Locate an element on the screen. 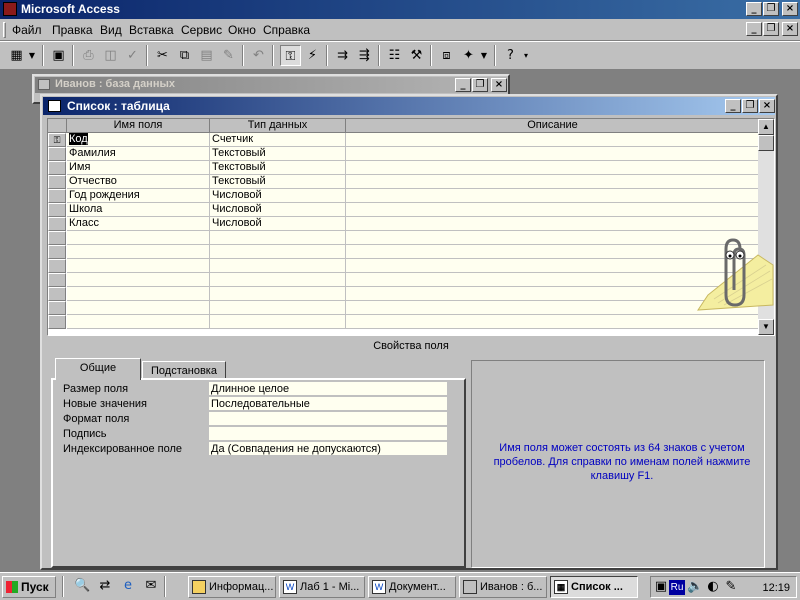 Image resolution: width=800 pixels, height=600 pixels. menu-help: Справка is located at coordinates (286, 30).